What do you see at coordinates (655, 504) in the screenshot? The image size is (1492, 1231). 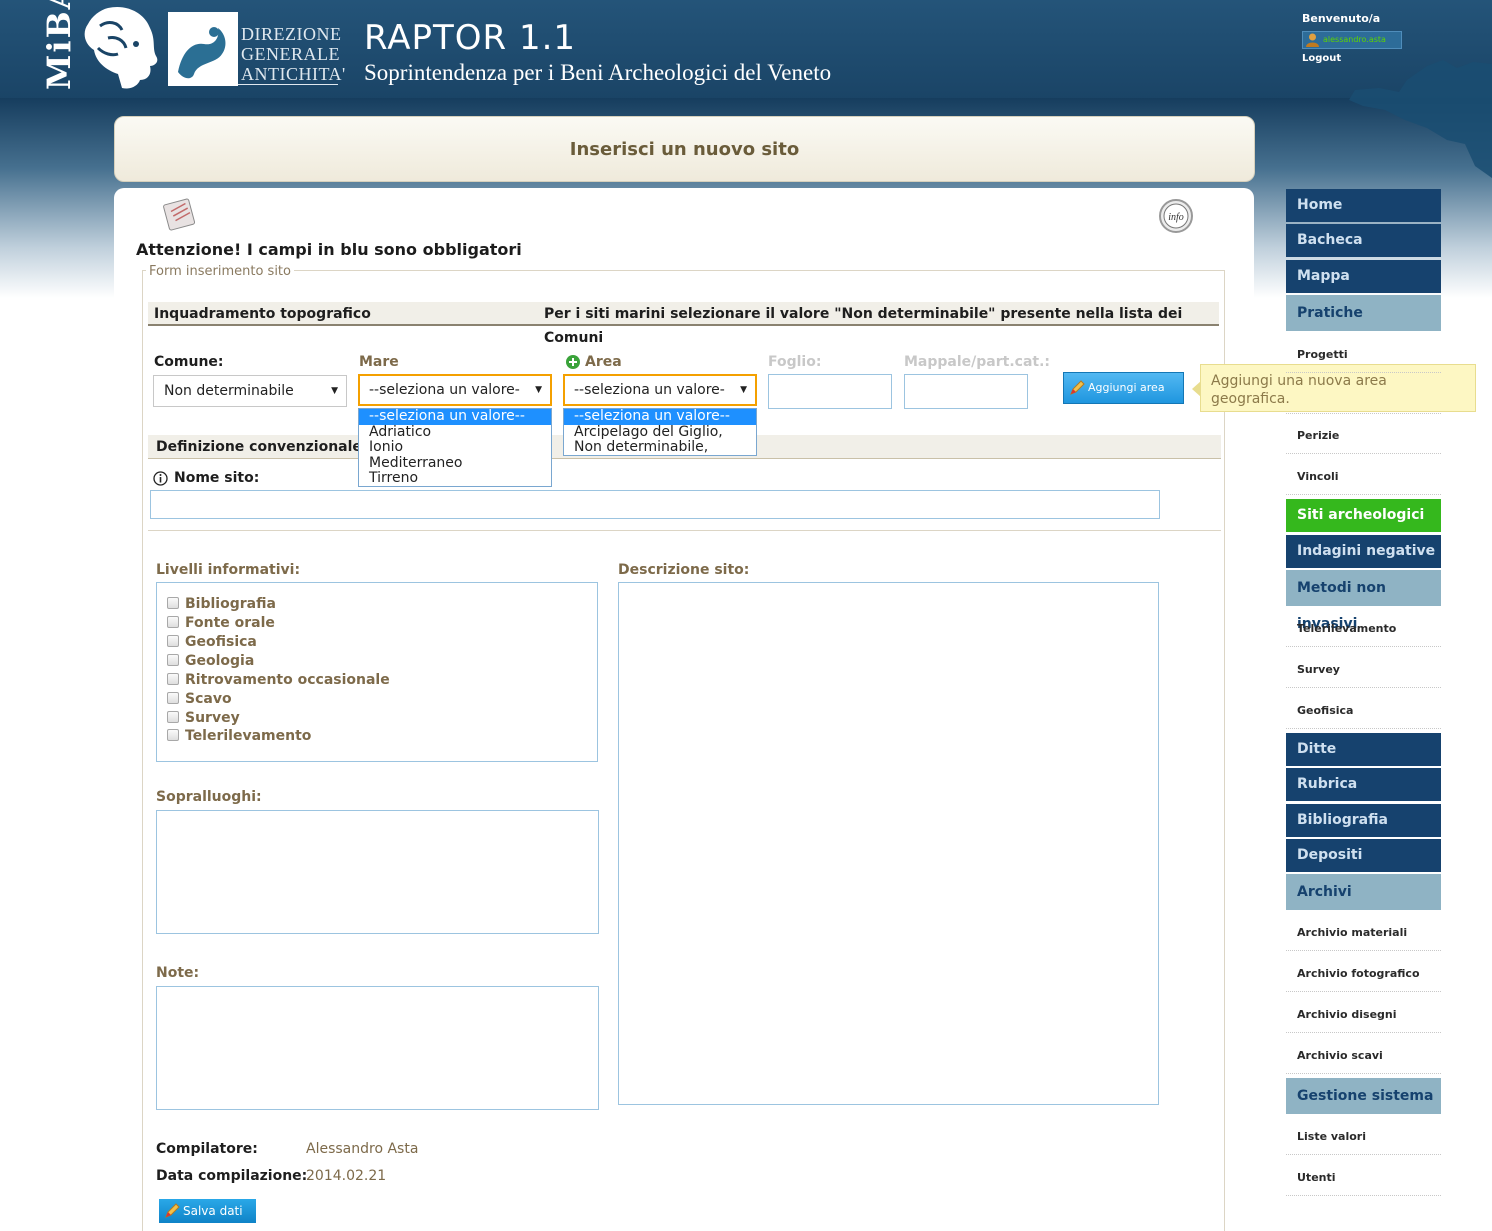 I see `nome-sito-input` at bounding box center [655, 504].